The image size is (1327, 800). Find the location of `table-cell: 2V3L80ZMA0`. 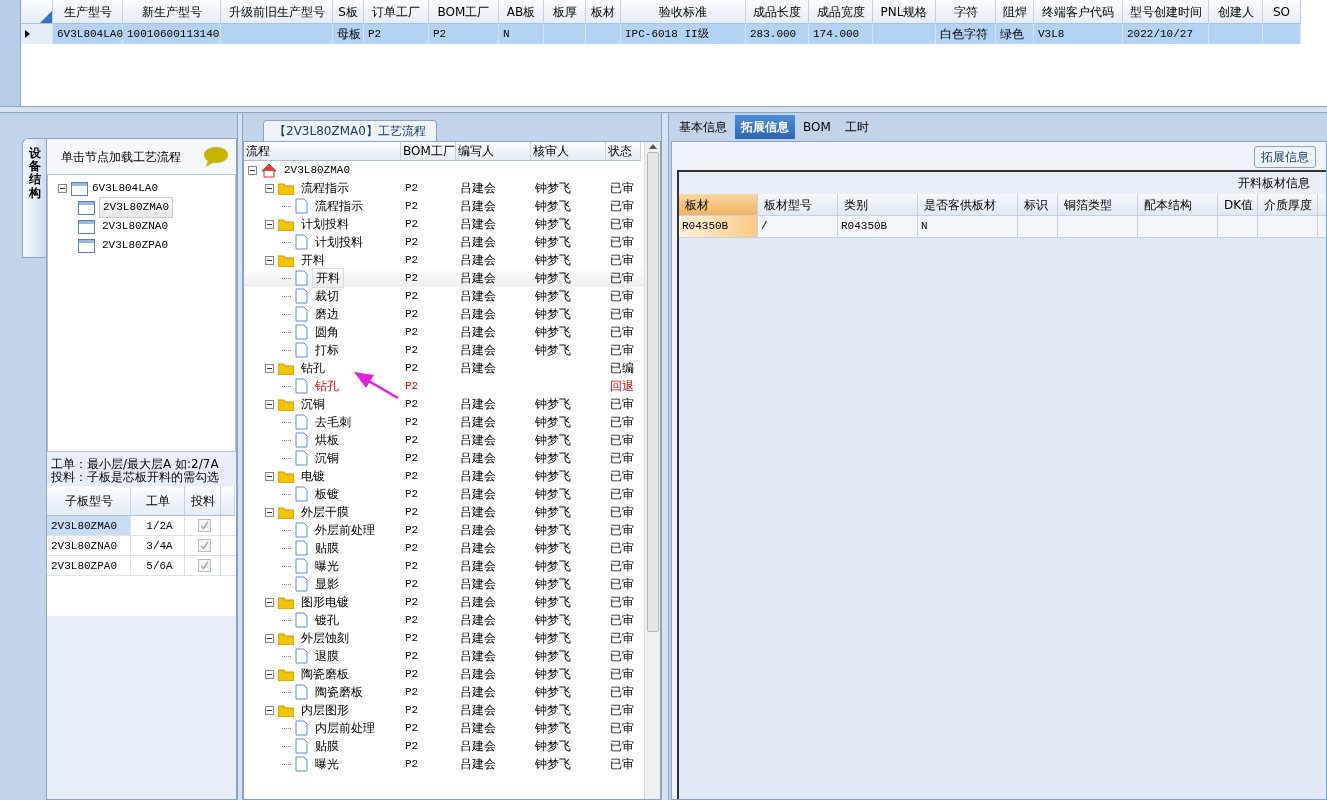

table-cell: 2V3L80ZMA0 is located at coordinates (89, 526).